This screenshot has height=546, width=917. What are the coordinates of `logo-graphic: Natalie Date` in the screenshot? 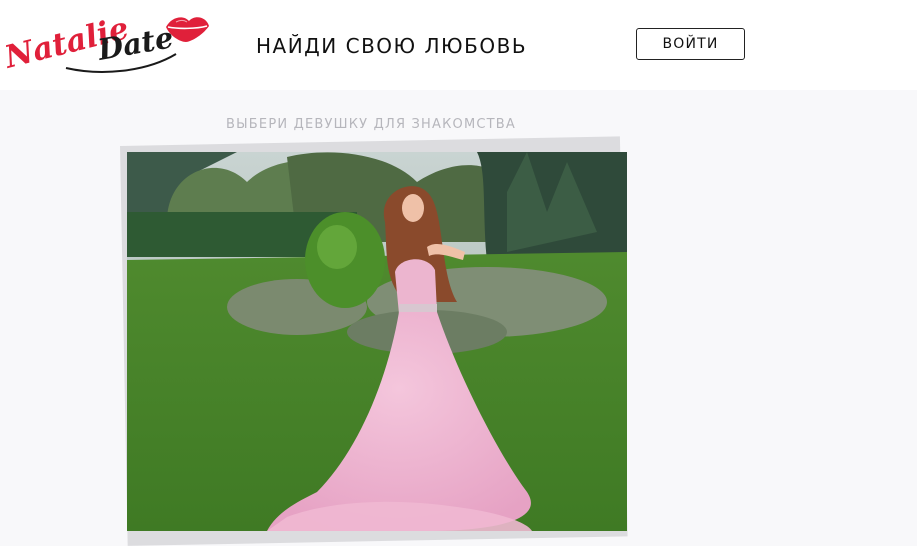 It's located at (104, 43).